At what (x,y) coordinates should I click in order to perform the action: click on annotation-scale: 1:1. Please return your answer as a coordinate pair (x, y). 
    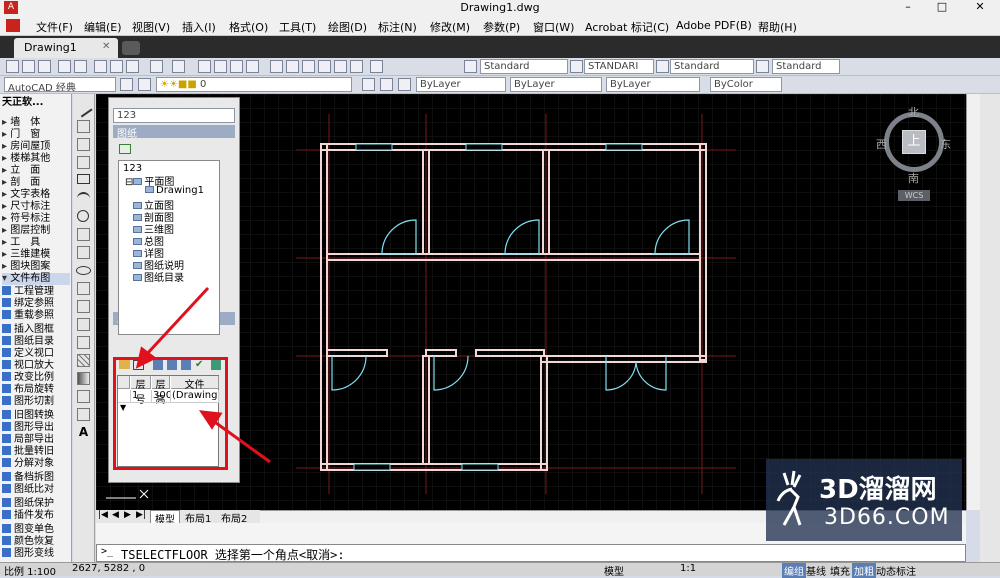
    Looking at the image, I should click on (688, 568).